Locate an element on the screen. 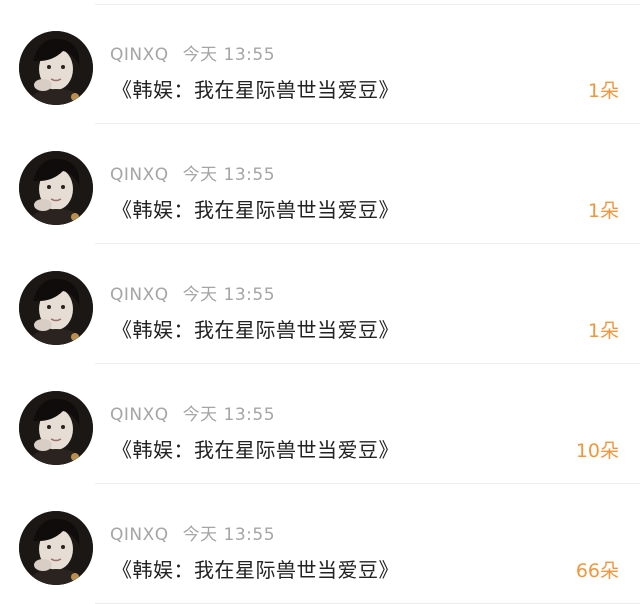 The image size is (640, 604). gift-amount: 66朵 is located at coordinates (597, 571).